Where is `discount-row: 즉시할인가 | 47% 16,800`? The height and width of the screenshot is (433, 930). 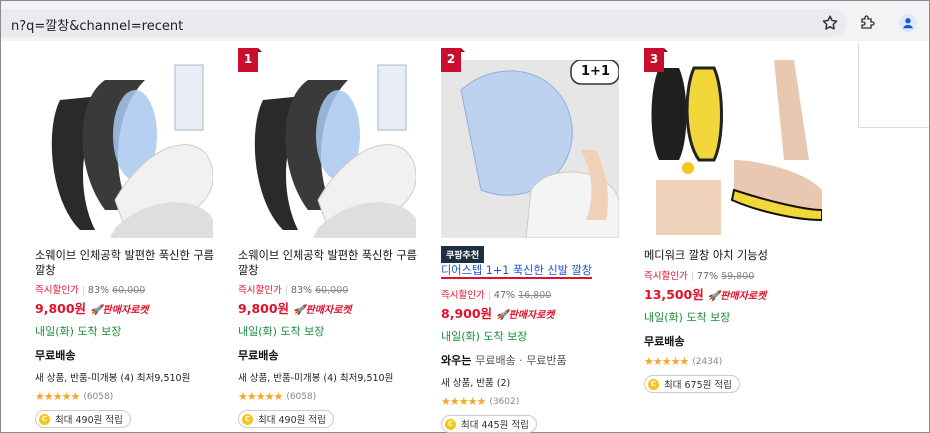 discount-row: 즉시할인가 | 47% 16,800 is located at coordinates (496, 295).